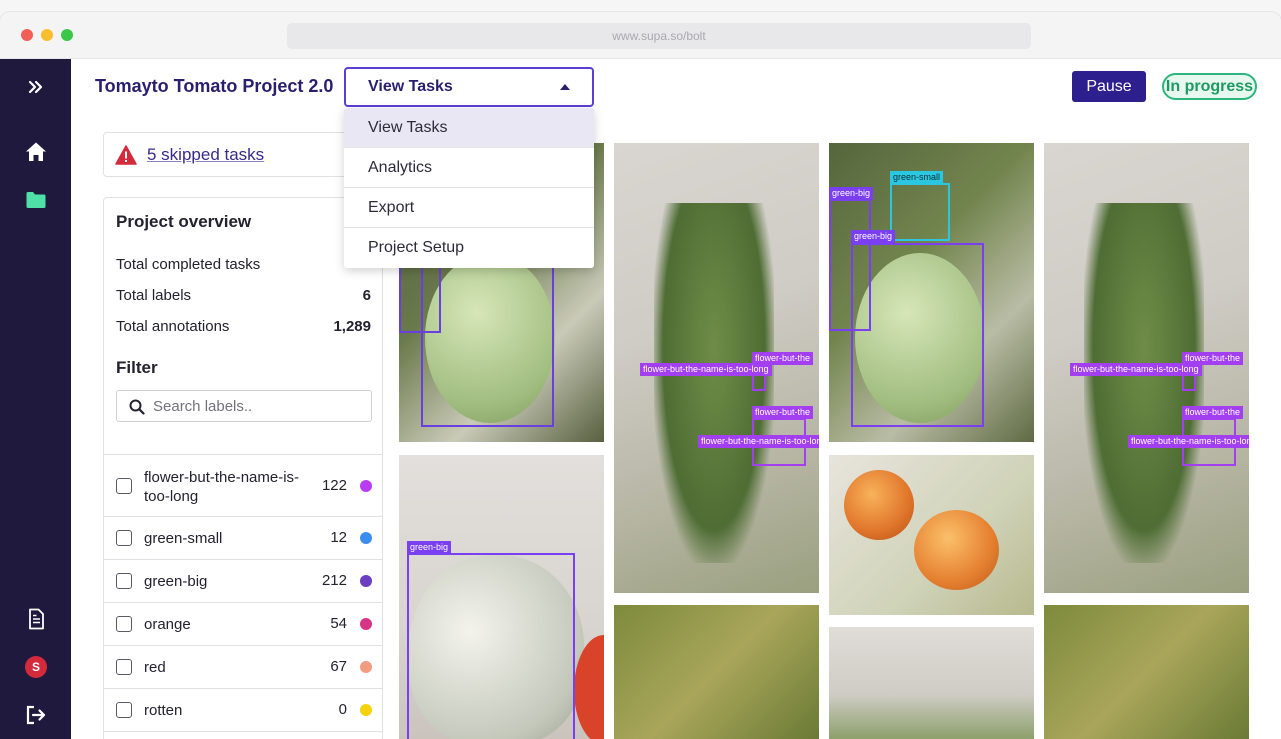 Image resolution: width=1281 pixels, height=739 pixels. Describe the element at coordinates (469, 168) in the screenshot. I see `menu-item-analytics: Analytics` at that location.